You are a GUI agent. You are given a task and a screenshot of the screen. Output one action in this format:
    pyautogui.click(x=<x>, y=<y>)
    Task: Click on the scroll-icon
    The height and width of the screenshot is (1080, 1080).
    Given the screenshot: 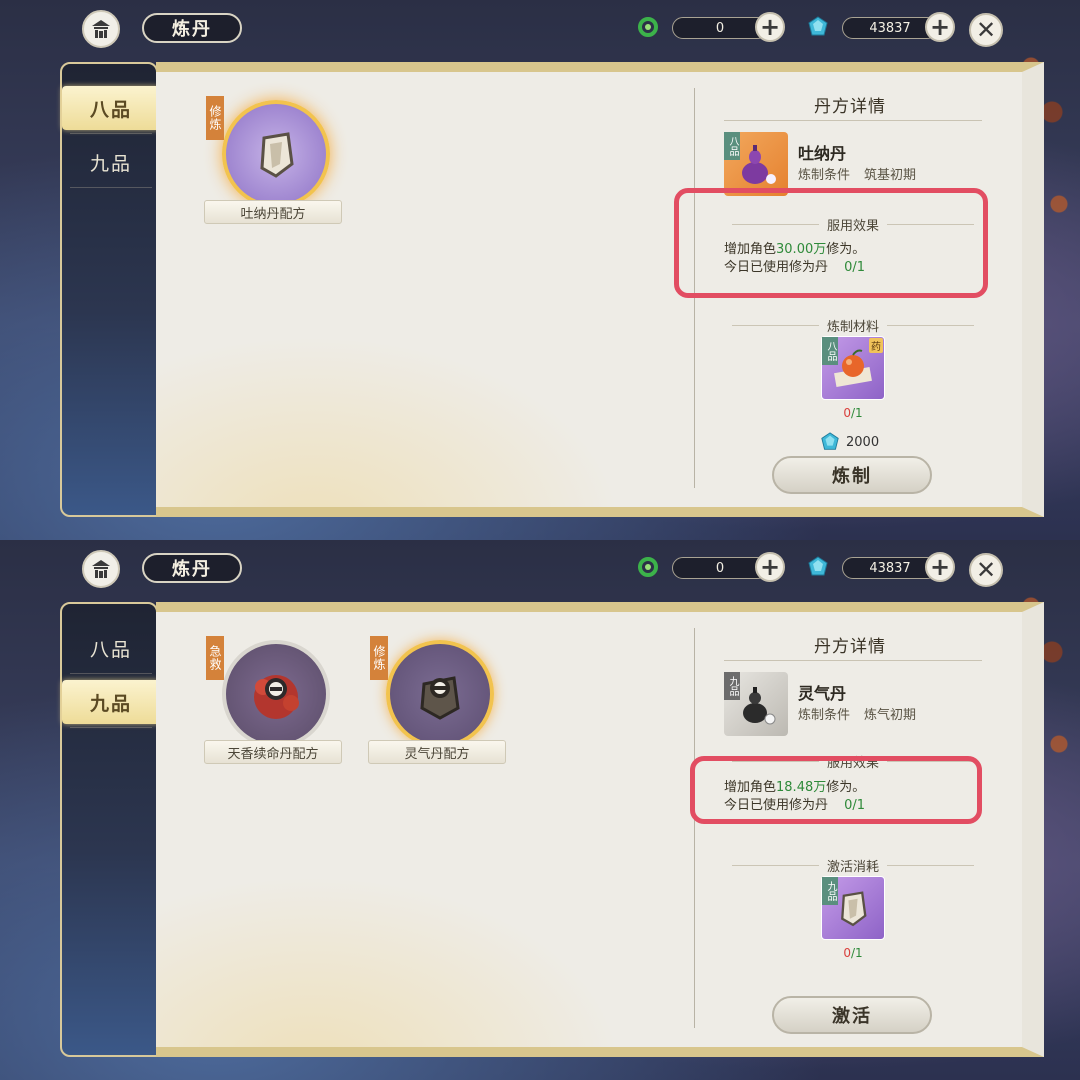 What is the action you would take?
    pyautogui.click(x=277, y=155)
    